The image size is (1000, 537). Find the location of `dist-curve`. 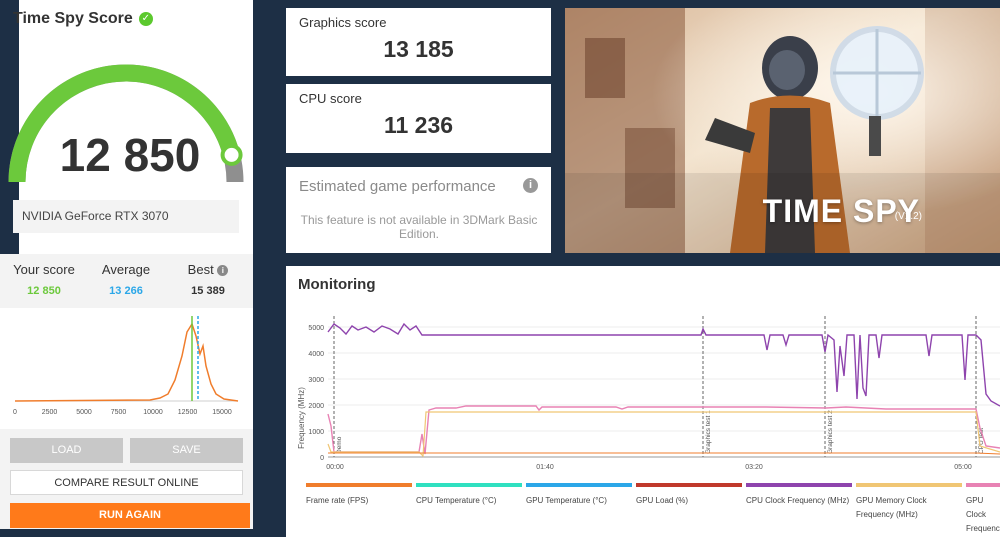

dist-curve is located at coordinates (126, 362).